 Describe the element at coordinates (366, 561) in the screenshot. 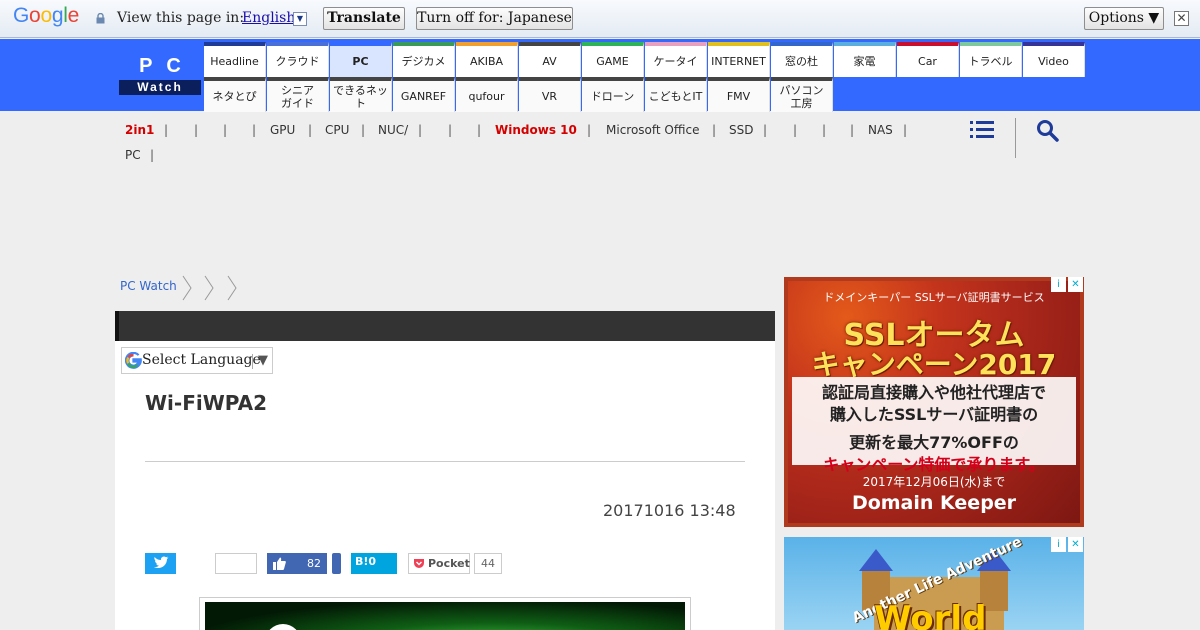

I see `hatena-label: B!0` at that location.